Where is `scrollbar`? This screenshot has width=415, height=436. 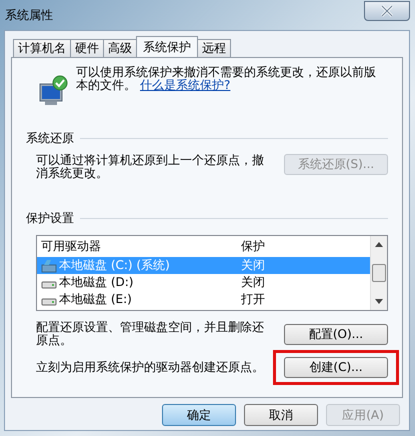
scrollbar is located at coordinates (378, 273).